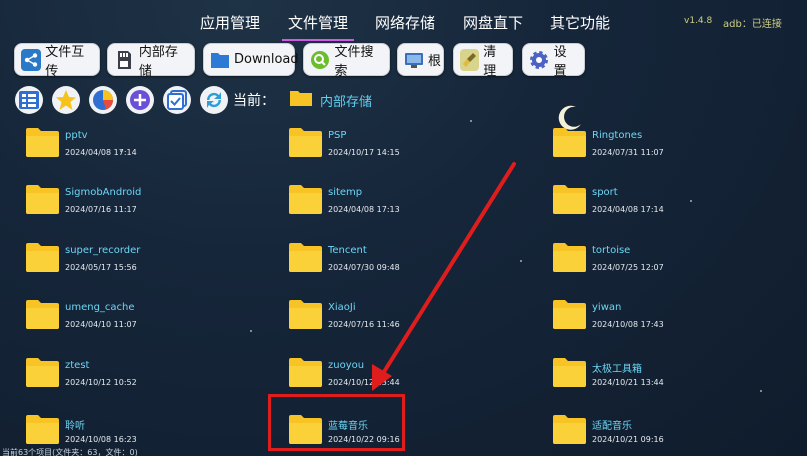 This screenshot has height=456, width=807. Describe the element at coordinates (101, 382) in the screenshot. I see `folder-date: 2024/10/12 10:52` at that location.